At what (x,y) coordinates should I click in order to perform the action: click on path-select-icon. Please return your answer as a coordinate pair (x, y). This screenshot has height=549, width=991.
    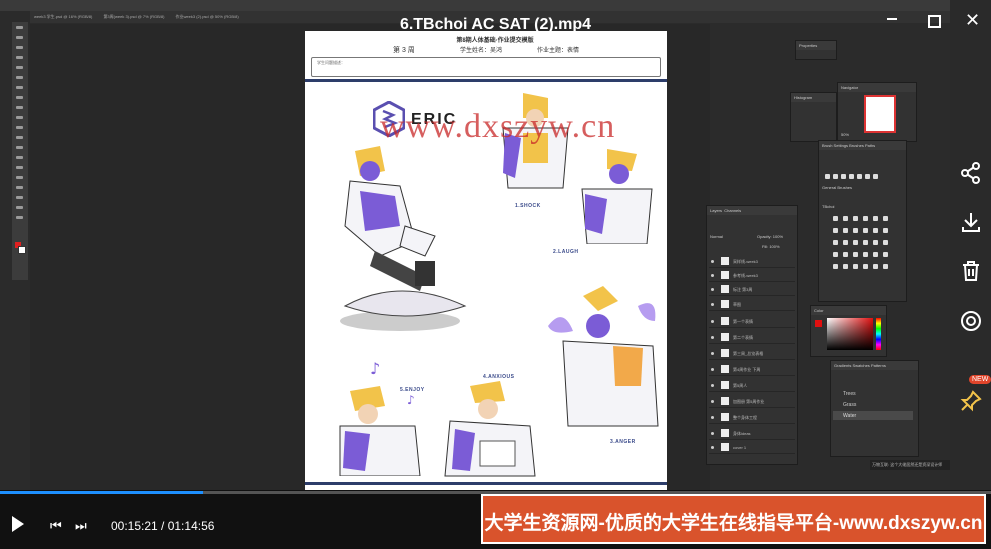
    Looking at the image, I should click on (19, 187).